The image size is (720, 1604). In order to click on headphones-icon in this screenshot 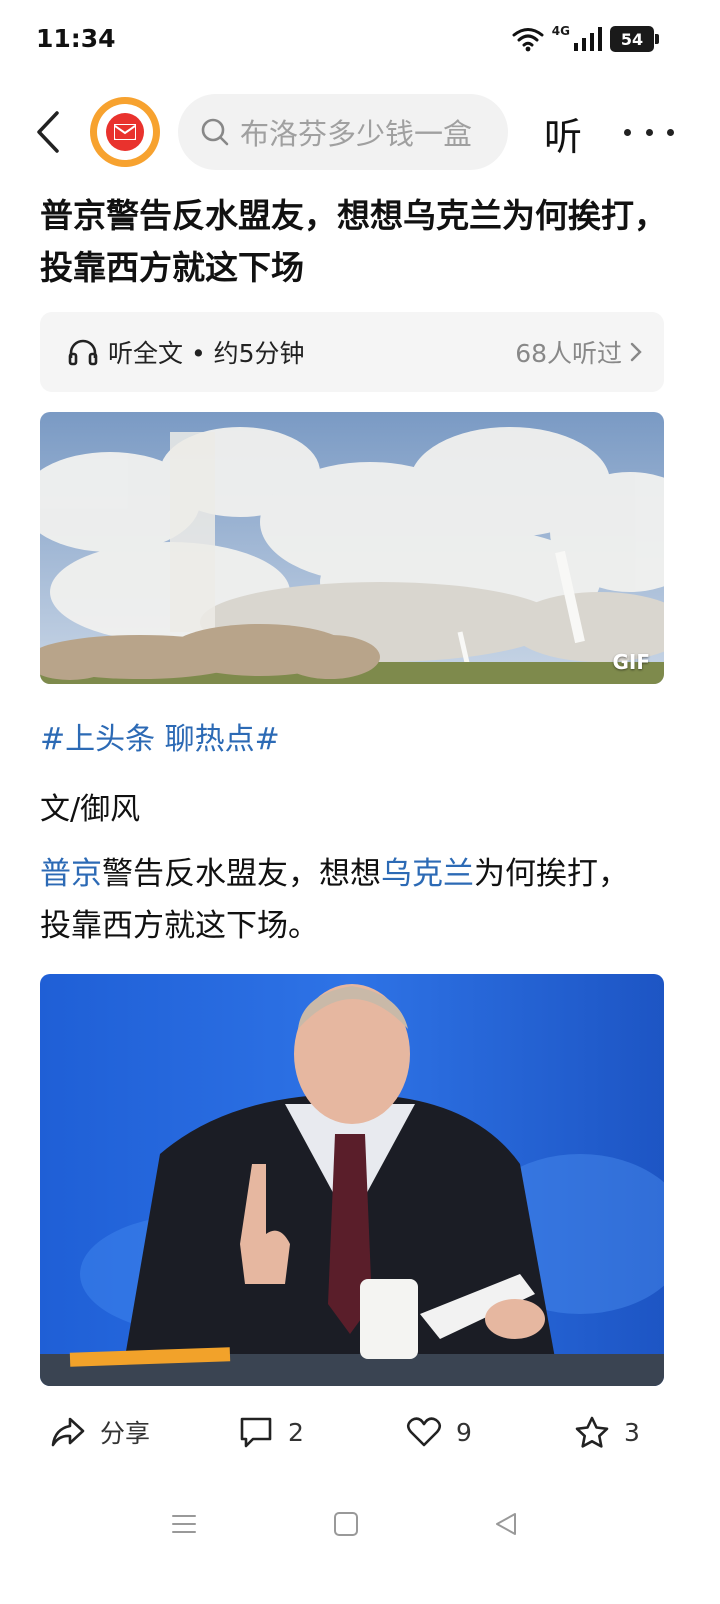, I will do `click(83, 352)`.